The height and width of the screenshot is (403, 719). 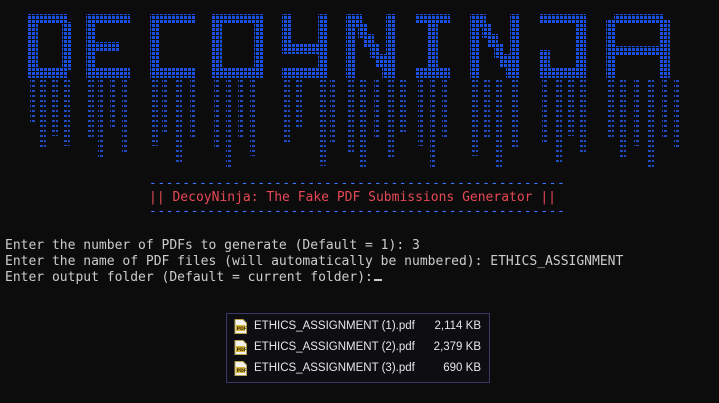 I want to click on file-name: ETHICS_ASSIGNMENT (1).pdf, so click(x=334, y=326).